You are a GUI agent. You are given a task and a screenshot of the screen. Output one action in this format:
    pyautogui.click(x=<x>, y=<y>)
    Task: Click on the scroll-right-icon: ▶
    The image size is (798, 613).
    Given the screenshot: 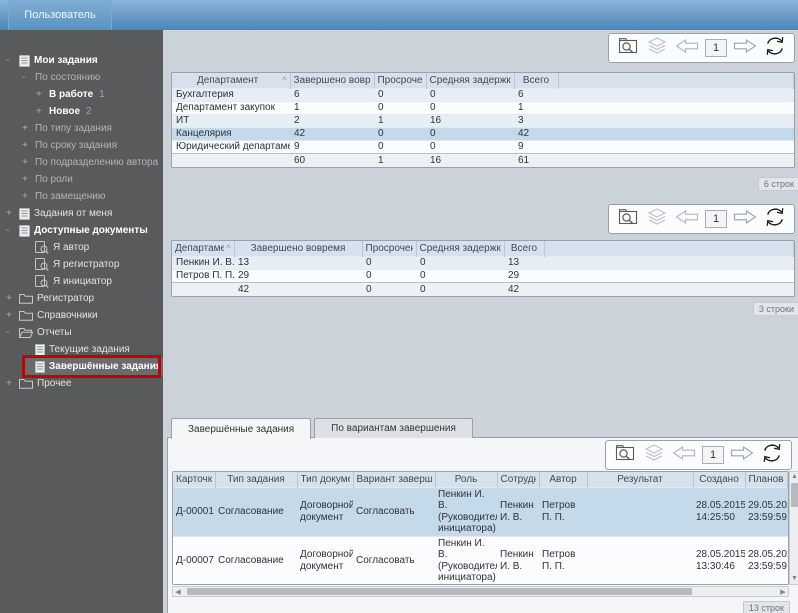 What is the action you would take?
    pyautogui.click(x=783, y=592)
    